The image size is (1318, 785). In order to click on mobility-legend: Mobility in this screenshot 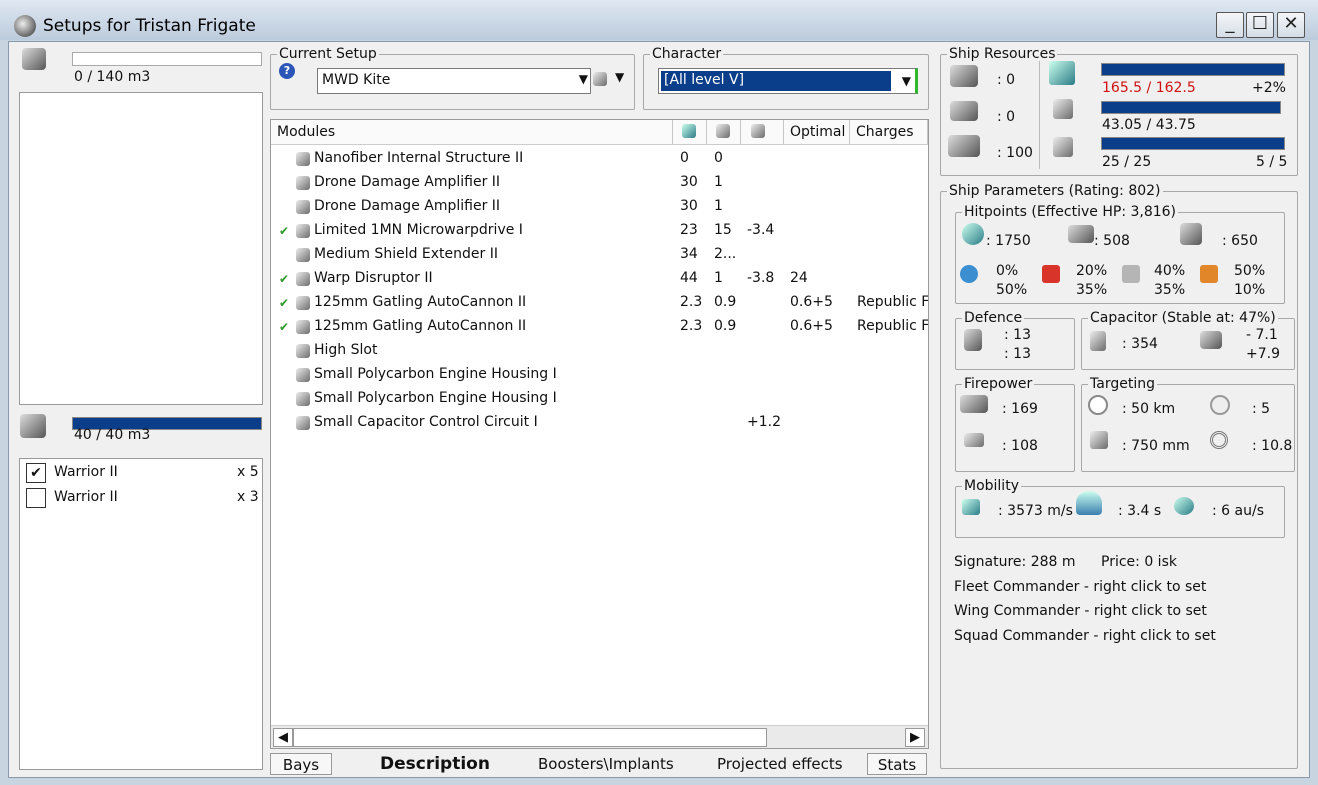, I will do `click(991, 486)`.